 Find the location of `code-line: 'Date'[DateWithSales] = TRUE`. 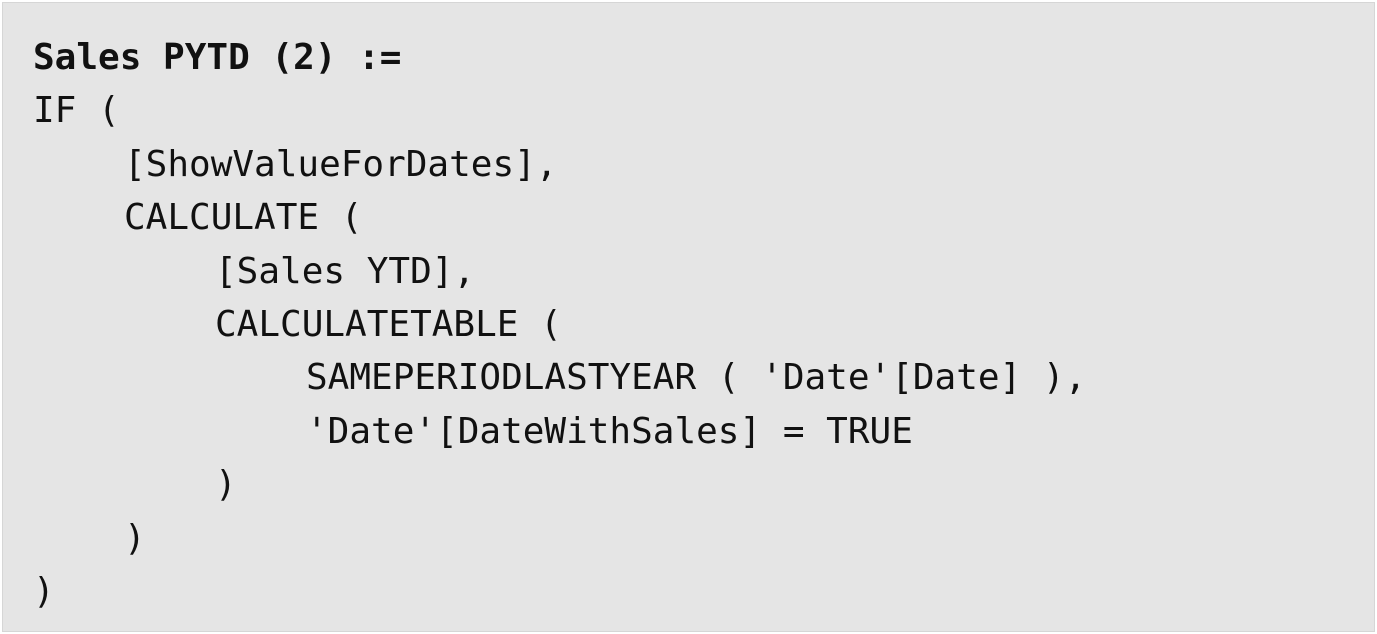

code-line: 'Date'[DateWithSales] = TRUE is located at coordinates (609, 431).